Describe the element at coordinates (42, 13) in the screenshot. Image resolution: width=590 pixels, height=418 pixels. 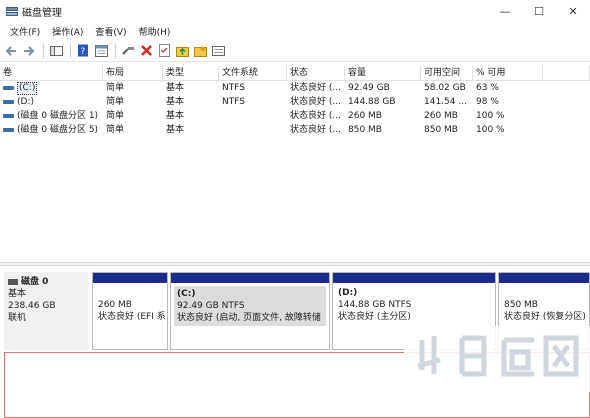
I see `window-title: 磁盘管理` at that location.